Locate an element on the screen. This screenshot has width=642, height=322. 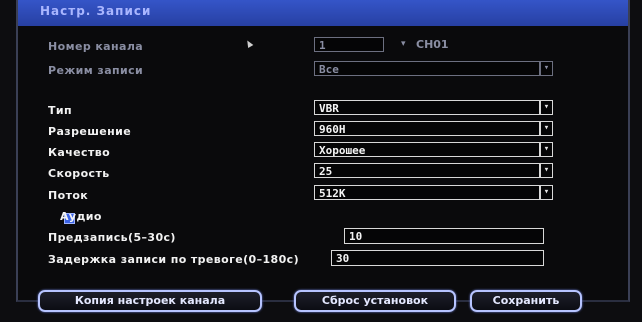
save-button: Сохранить is located at coordinates (526, 301).